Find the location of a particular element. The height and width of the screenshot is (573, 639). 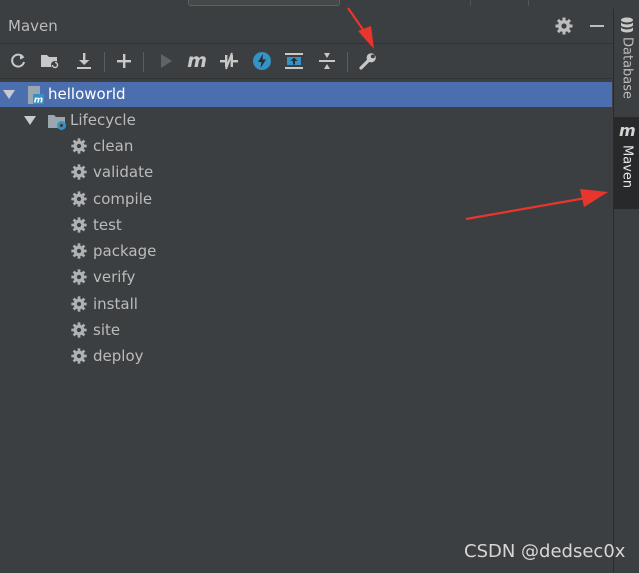

collapse-icon is located at coordinates (327, 61).